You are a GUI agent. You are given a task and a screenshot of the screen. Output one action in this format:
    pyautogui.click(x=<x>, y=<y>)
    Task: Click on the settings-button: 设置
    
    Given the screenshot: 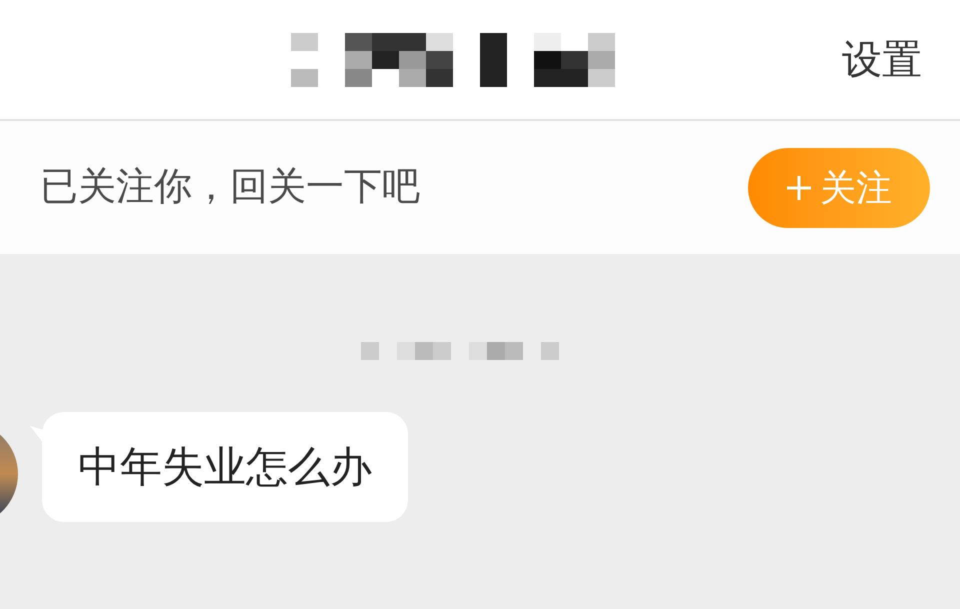 What is the action you would take?
    pyautogui.click(x=882, y=60)
    